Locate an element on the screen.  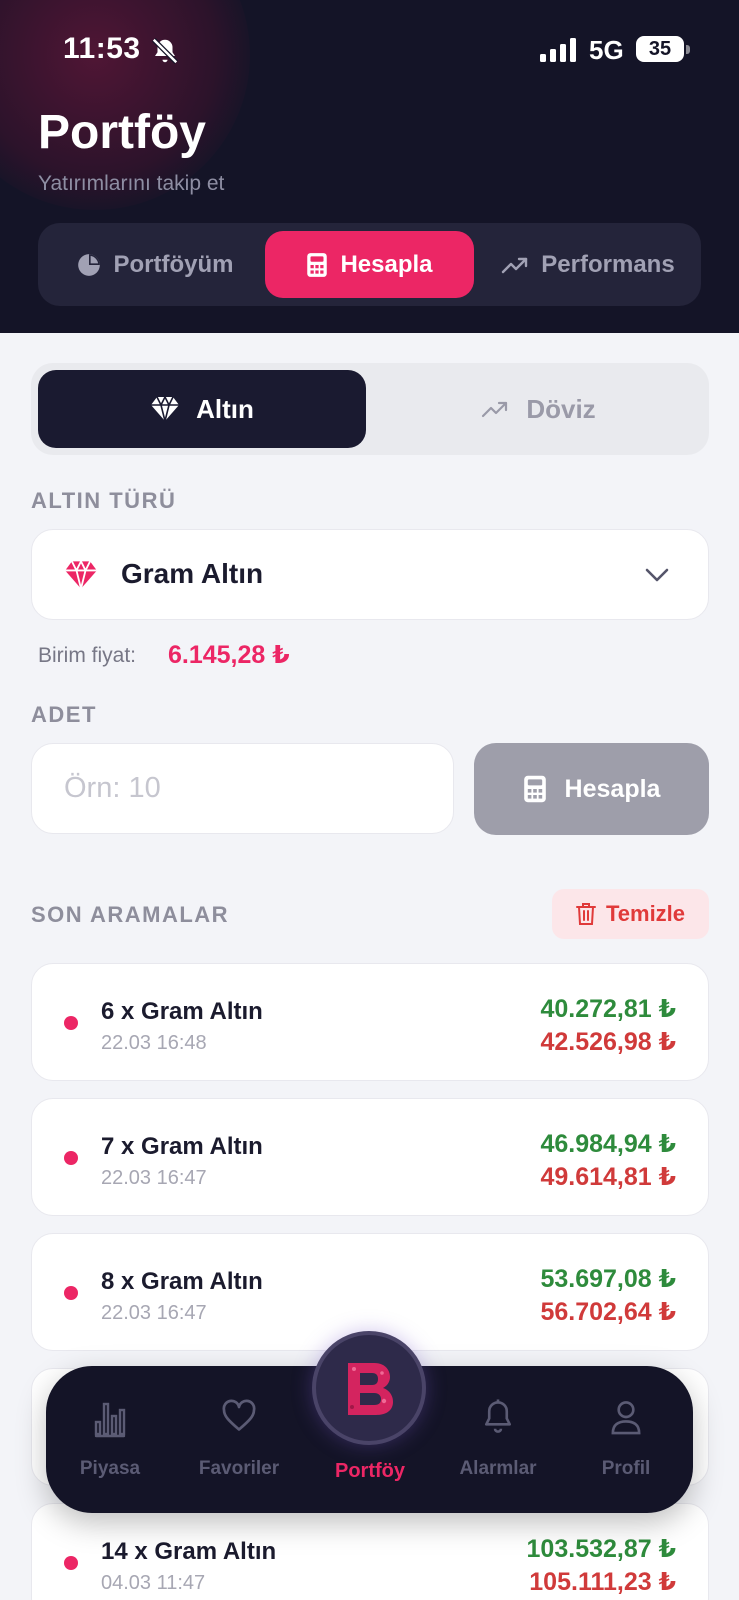
tab-performans: Performans is located at coordinates (588, 264).